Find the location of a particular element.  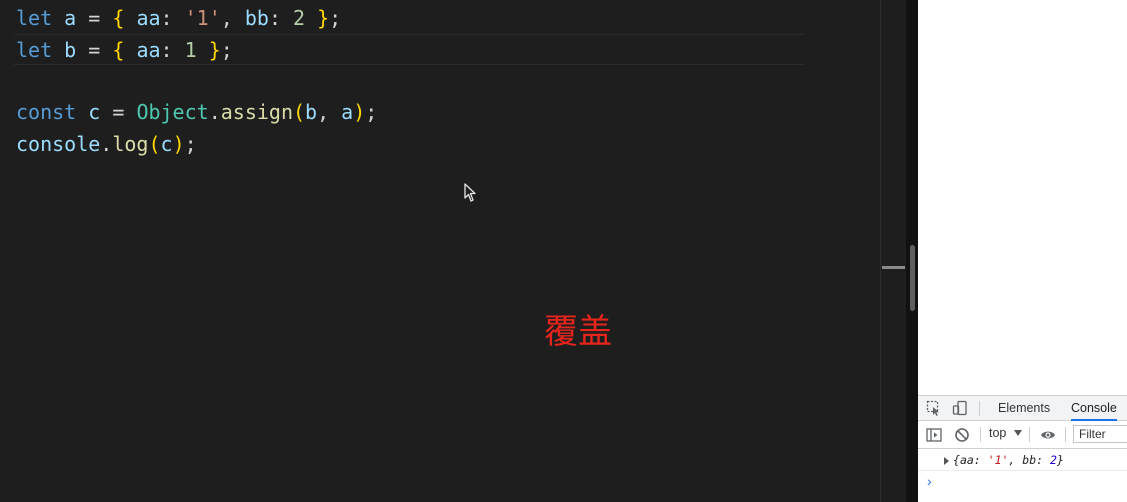

log-value-aa: '1' is located at coordinates (998, 460).